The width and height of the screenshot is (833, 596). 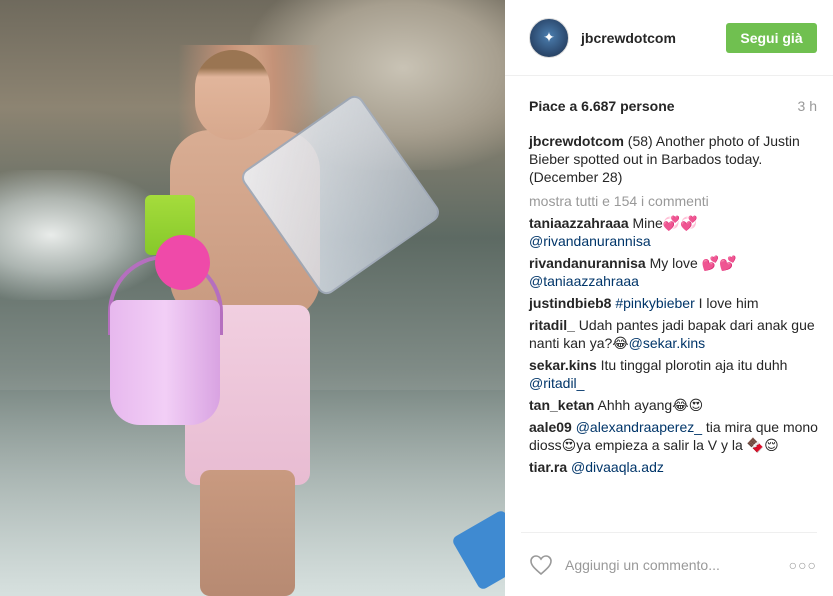 I want to click on avatar-icon: ✦, so click(x=549, y=37).